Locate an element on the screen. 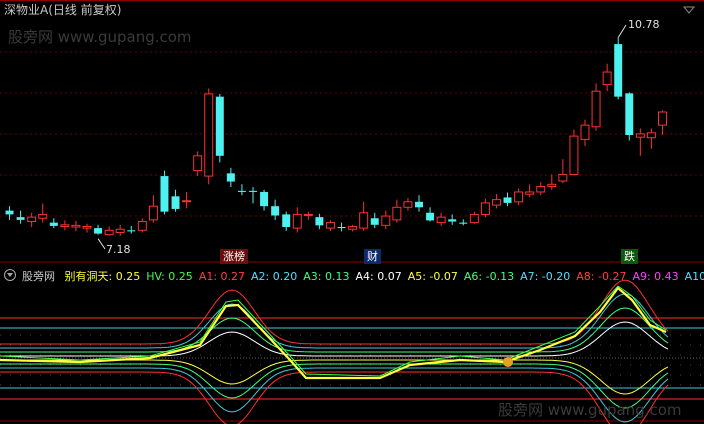 The height and width of the screenshot is (424, 704). indicator-value-9: A8: -0.27 is located at coordinates (601, 276).